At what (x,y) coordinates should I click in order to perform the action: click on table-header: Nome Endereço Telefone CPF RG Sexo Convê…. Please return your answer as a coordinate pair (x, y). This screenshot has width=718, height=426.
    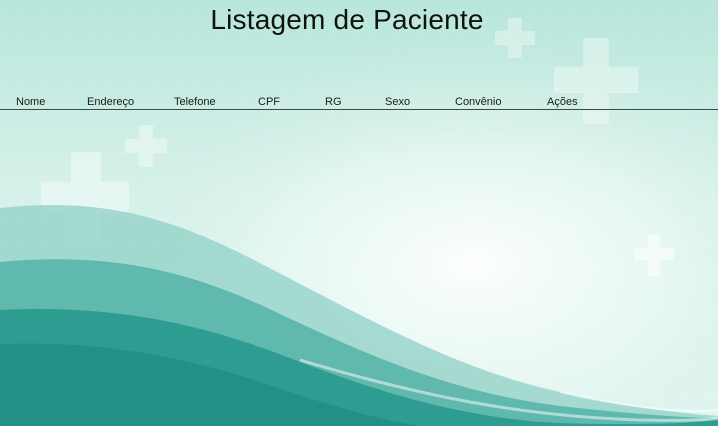
    Looking at the image, I should click on (359, 102).